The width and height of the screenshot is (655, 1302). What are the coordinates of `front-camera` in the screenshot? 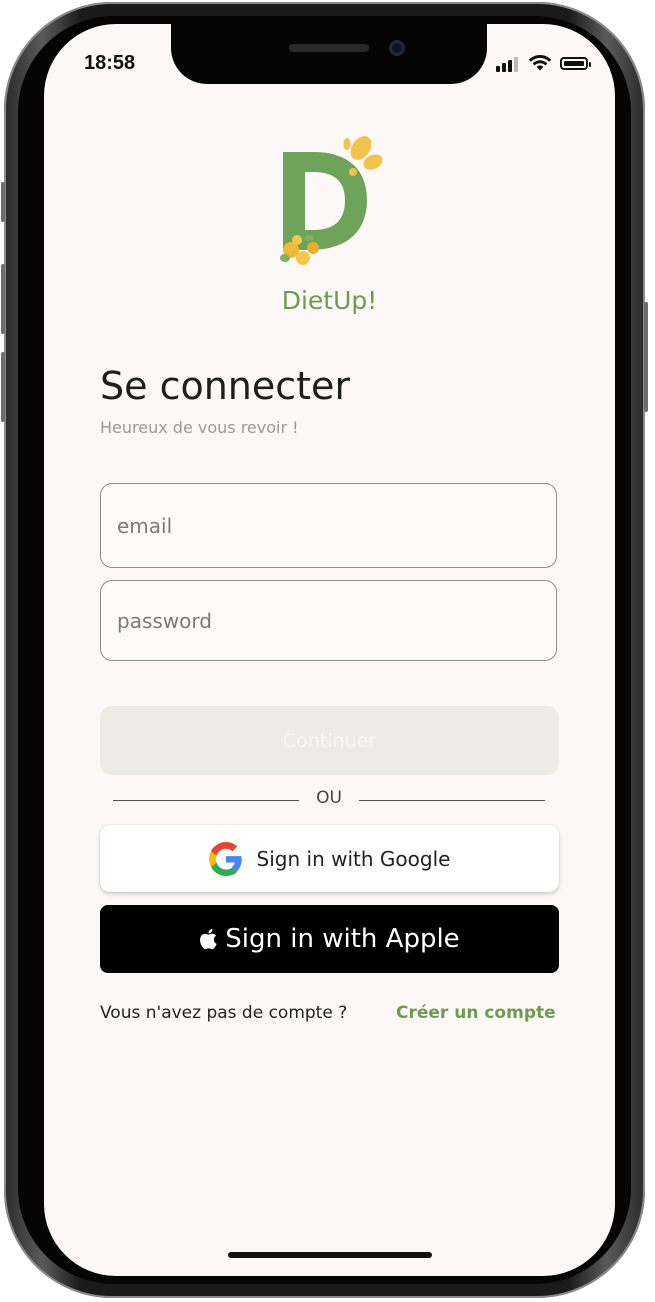 It's located at (397, 48).